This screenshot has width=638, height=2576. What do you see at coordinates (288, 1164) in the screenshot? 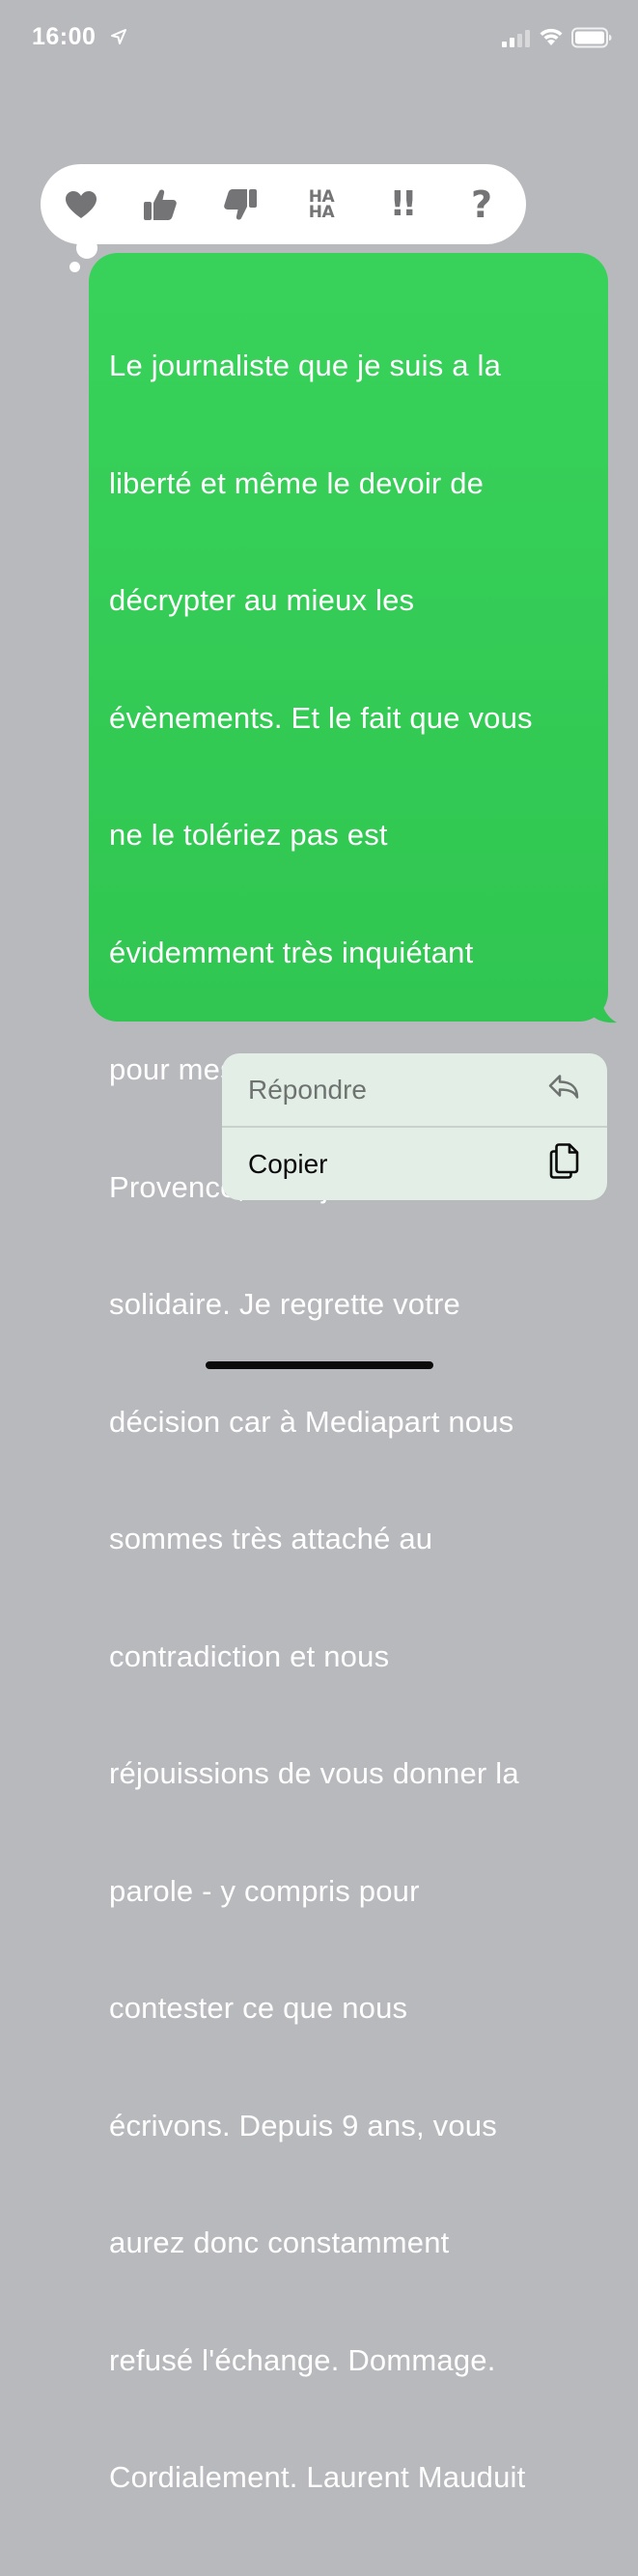
I see `copy-label: Copier` at bounding box center [288, 1164].